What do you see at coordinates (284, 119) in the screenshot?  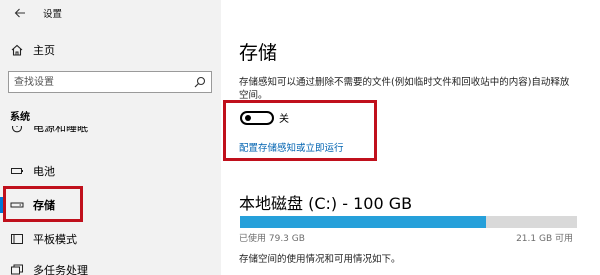 I see `toggle-state-label: 关` at bounding box center [284, 119].